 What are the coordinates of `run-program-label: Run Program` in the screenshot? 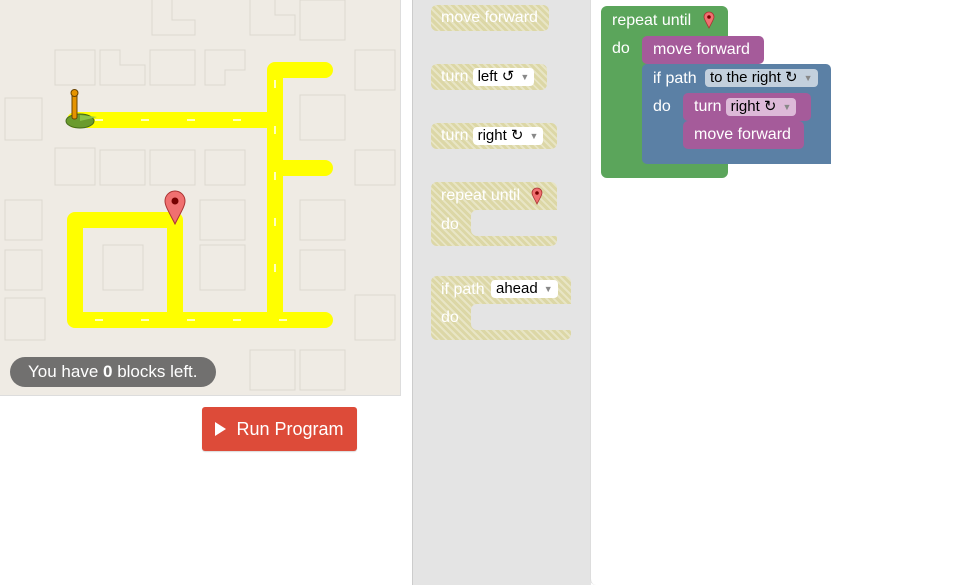 It's located at (290, 428).